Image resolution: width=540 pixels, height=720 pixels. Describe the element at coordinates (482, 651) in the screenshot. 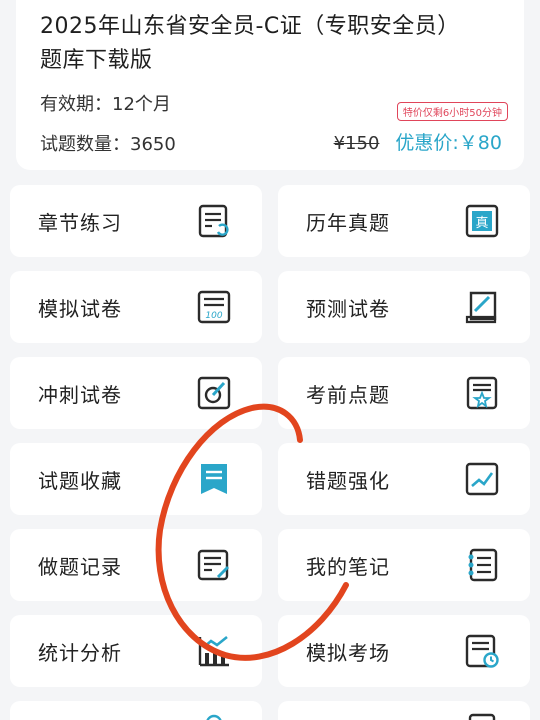

I see `mock-exam-room-icon` at that location.